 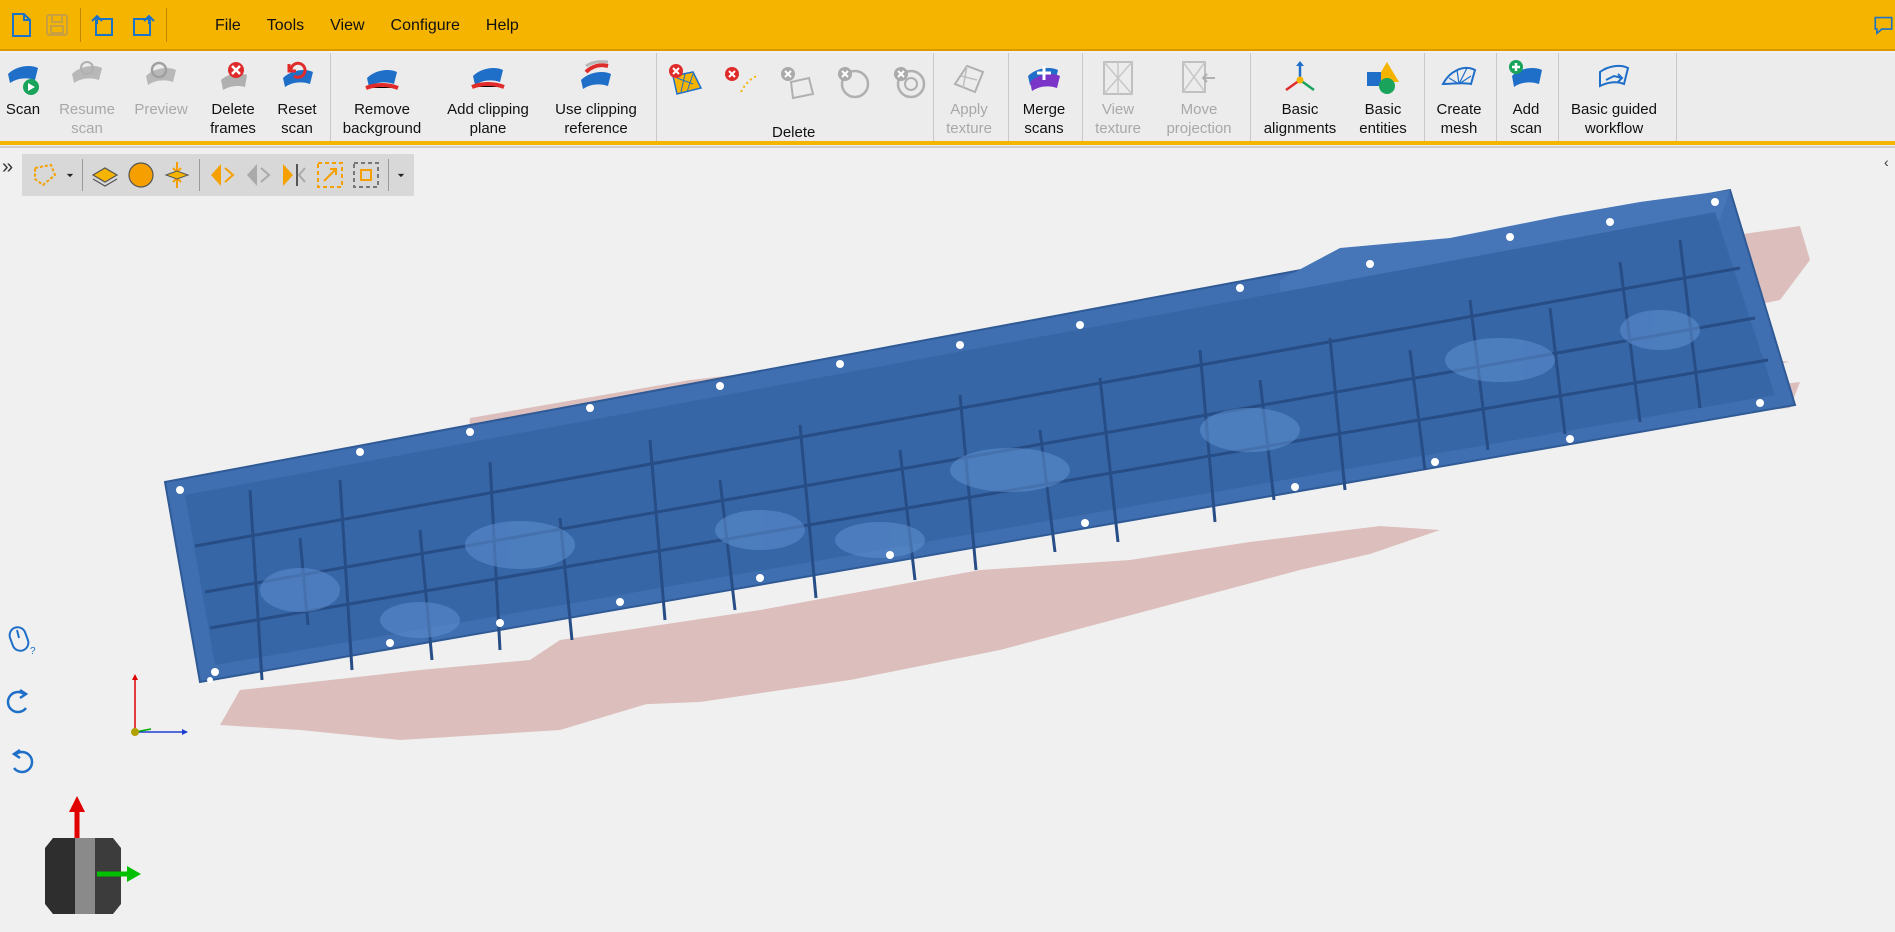 I want to click on undo-button, so click(x=103, y=25).